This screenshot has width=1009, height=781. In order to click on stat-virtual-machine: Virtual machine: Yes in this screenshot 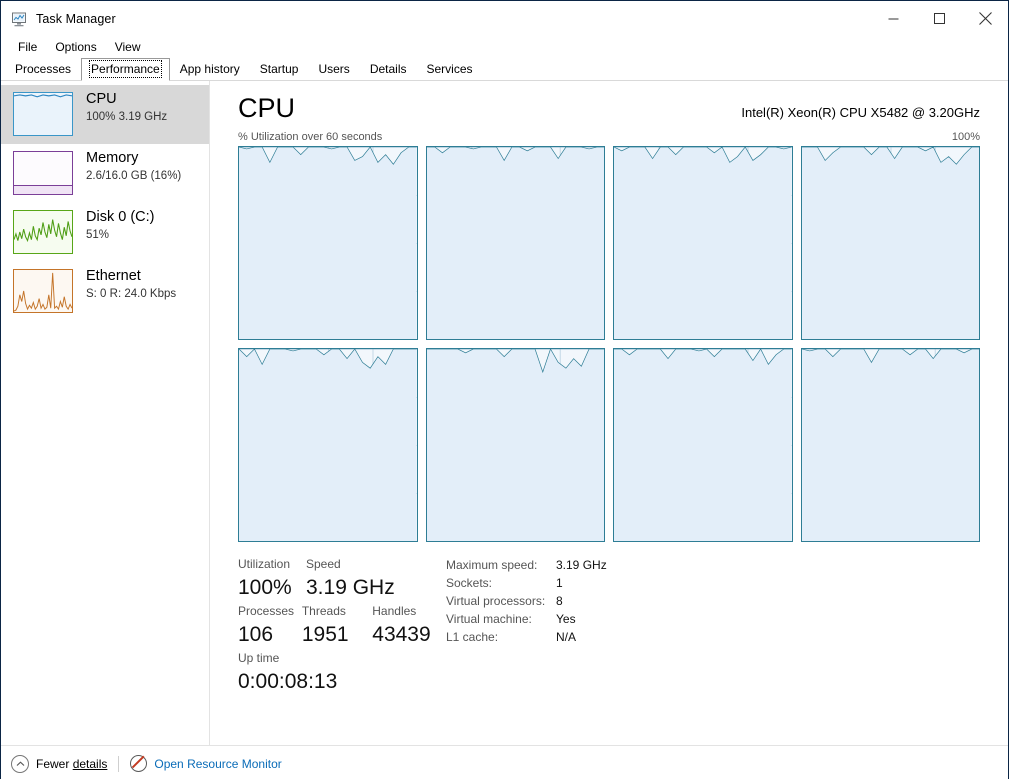, I will do `click(511, 619)`.